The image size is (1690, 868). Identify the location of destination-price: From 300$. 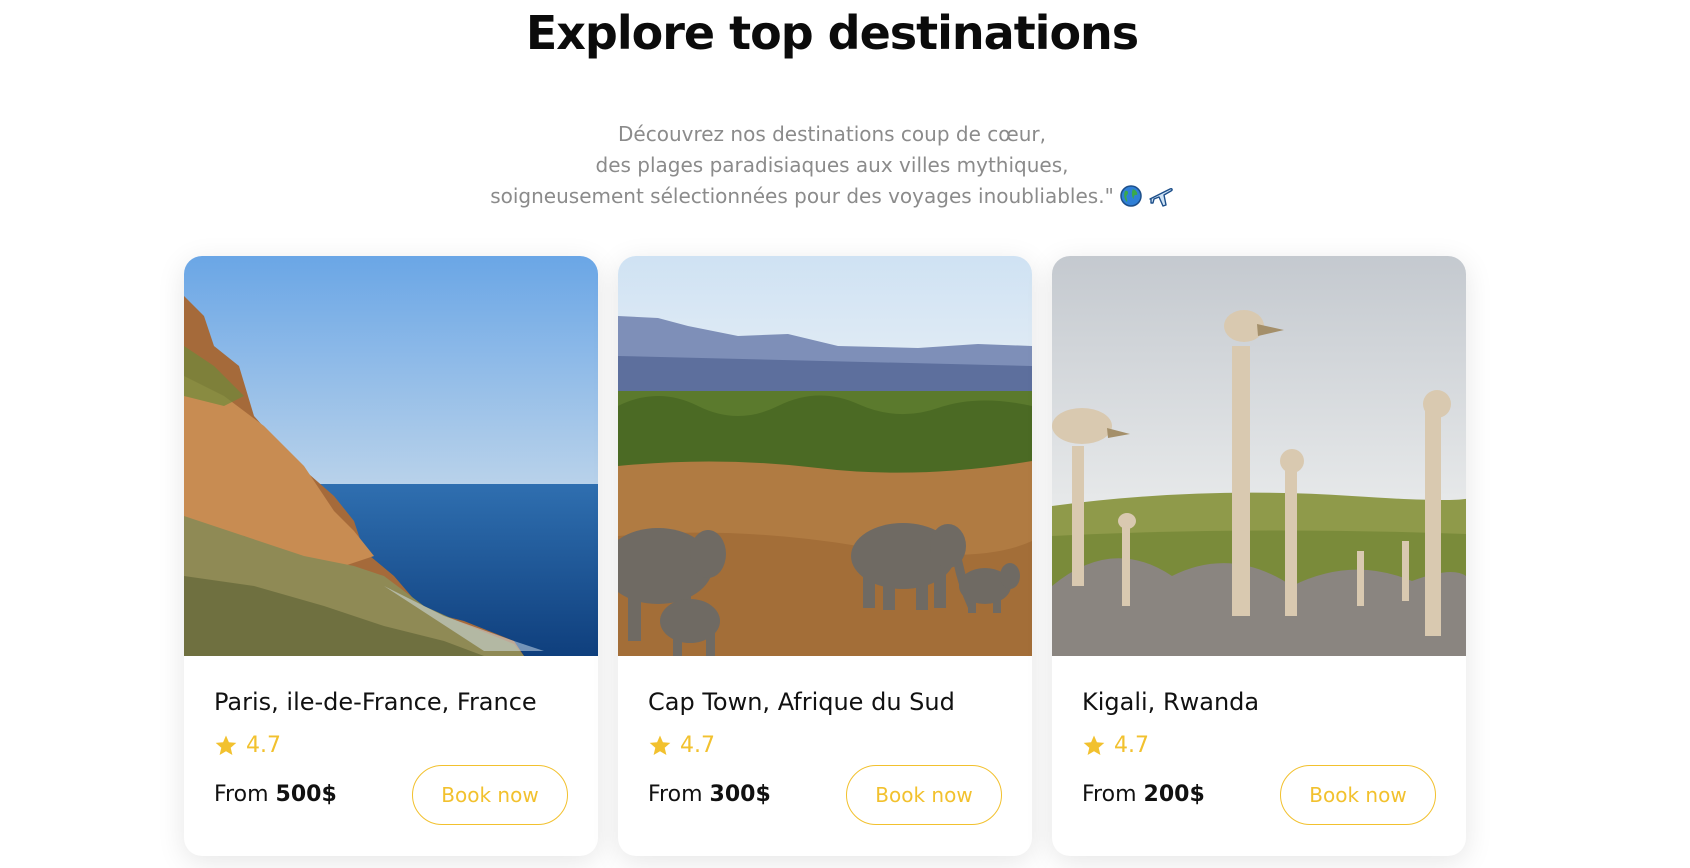
(709, 794).